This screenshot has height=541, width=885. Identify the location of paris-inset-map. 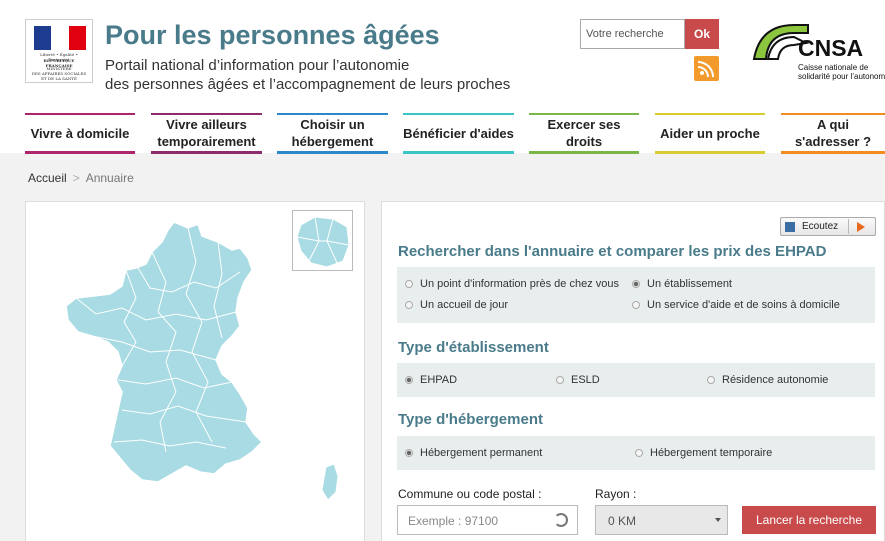
(322, 240).